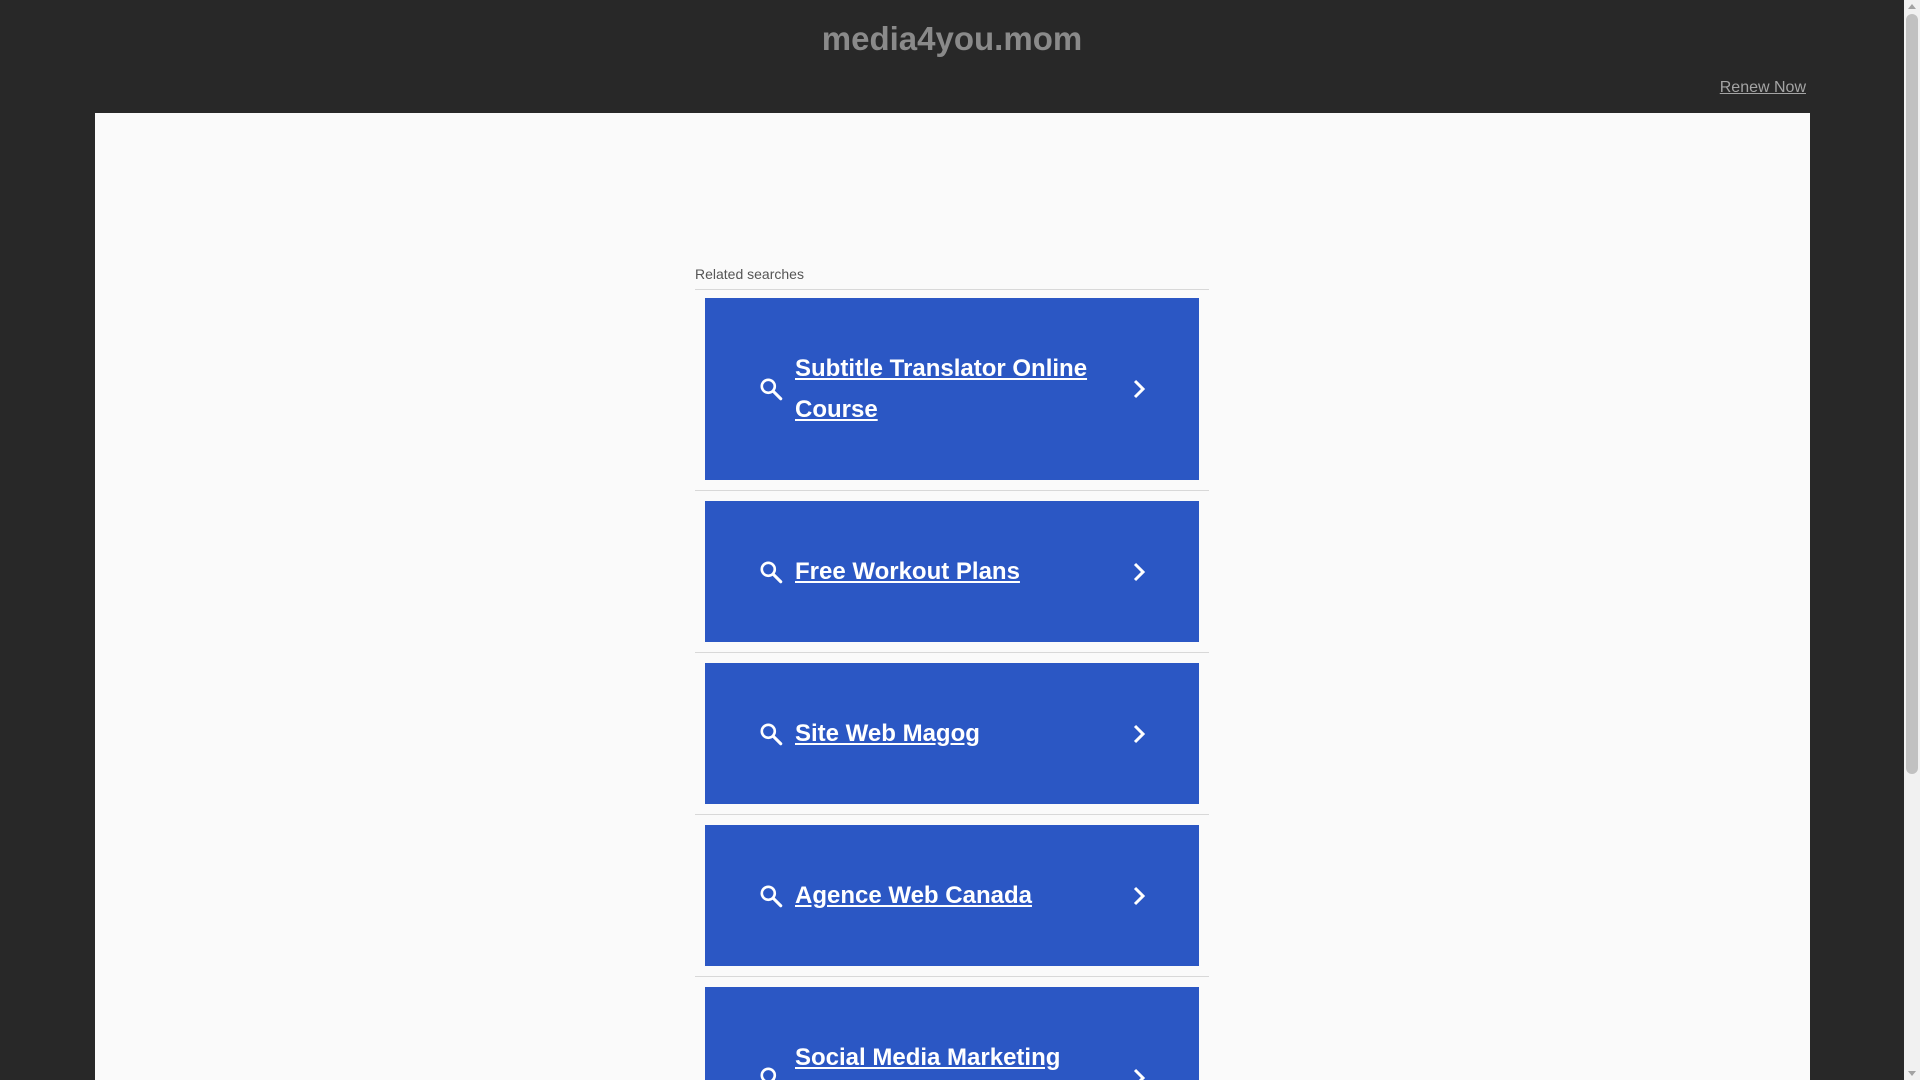 The height and width of the screenshot is (1080, 1920). I want to click on related-search-card-3: Site Web Magog, so click(952, 733).